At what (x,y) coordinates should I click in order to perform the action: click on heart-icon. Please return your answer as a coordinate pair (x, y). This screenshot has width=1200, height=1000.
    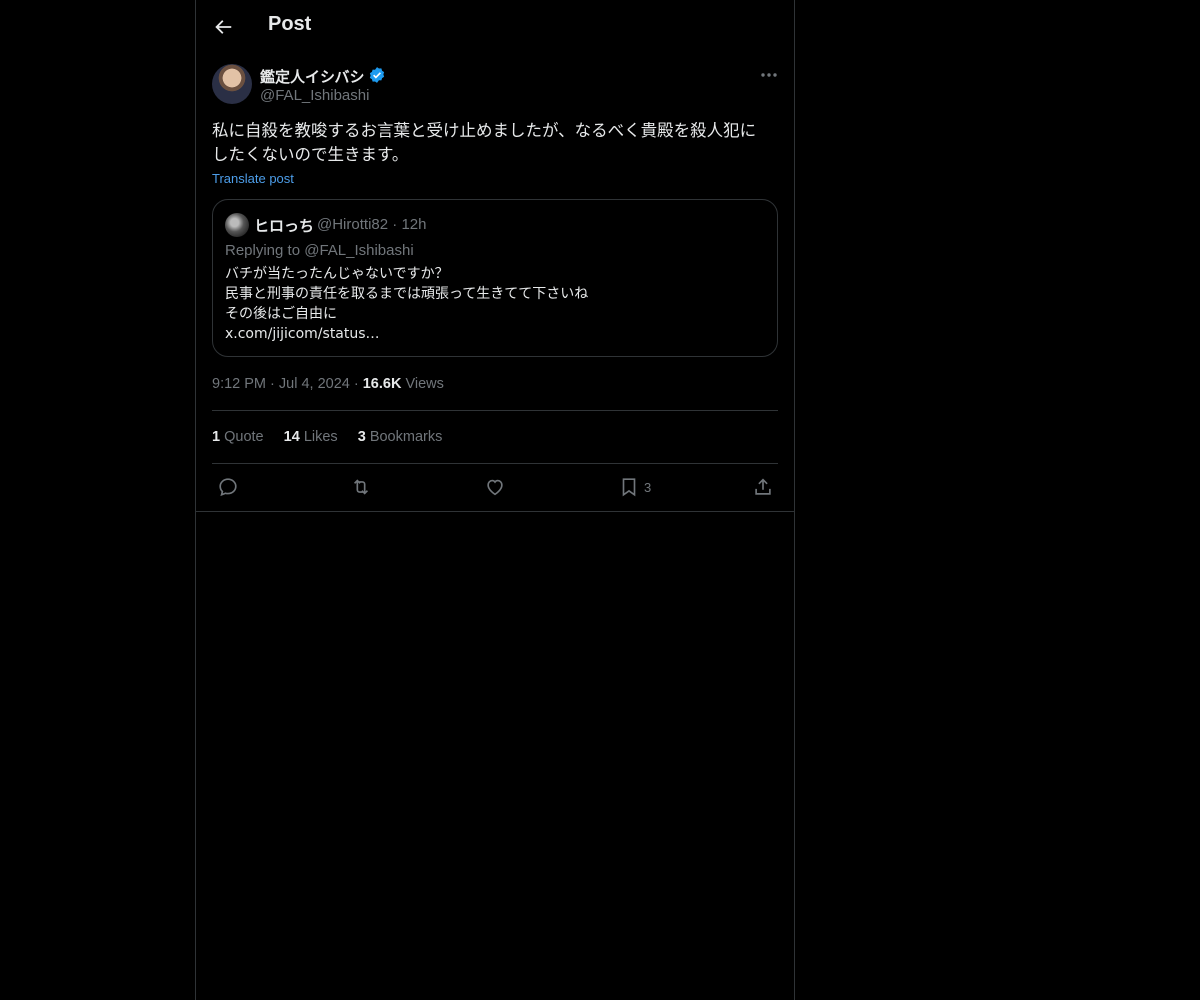
    Looking at the image, I should click on (495, 487).